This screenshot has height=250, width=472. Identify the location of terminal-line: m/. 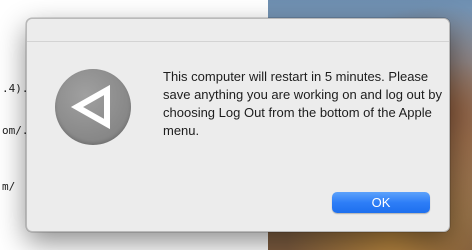
(9, 186).